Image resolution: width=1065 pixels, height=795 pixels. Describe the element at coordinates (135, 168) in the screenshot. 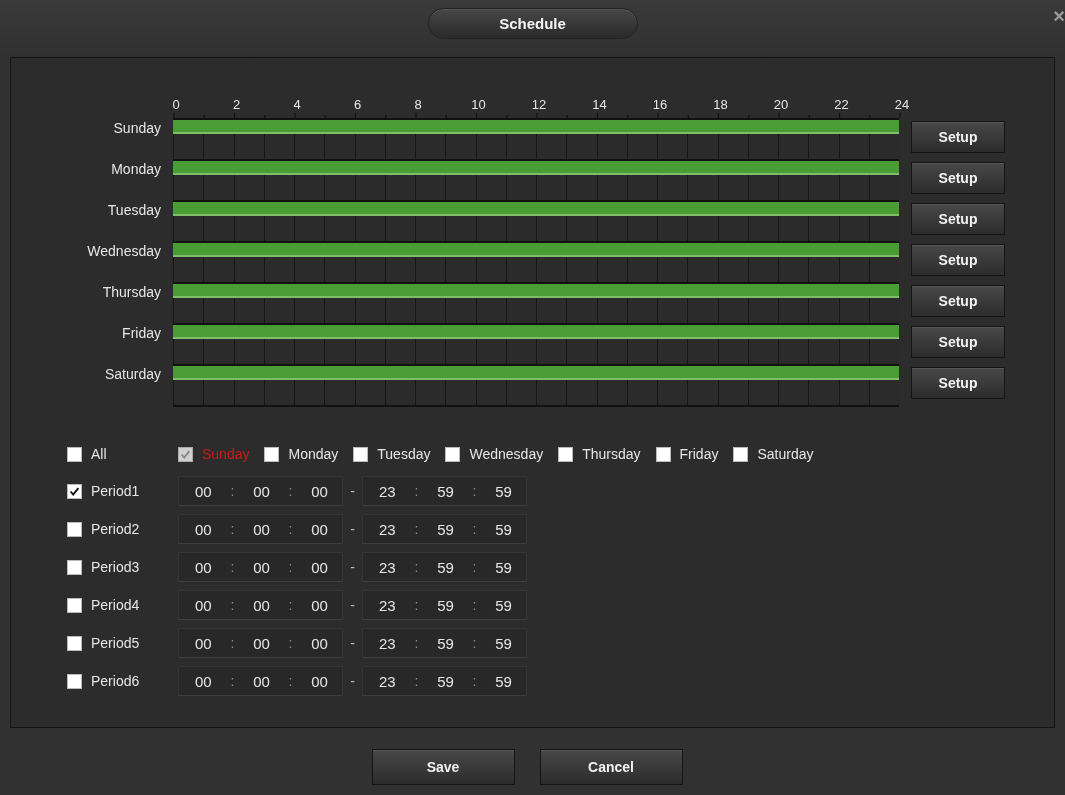

I see `day-label: Monday` at that location.